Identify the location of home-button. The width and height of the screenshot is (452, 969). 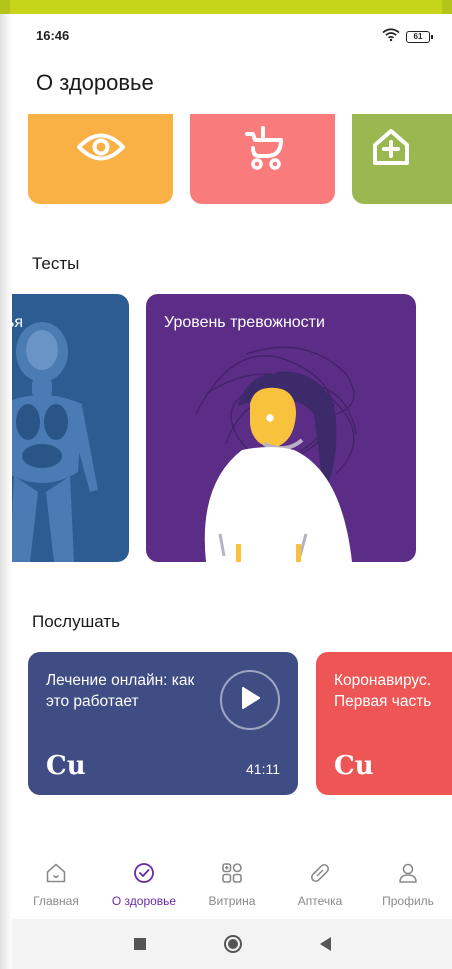
(232, 944).